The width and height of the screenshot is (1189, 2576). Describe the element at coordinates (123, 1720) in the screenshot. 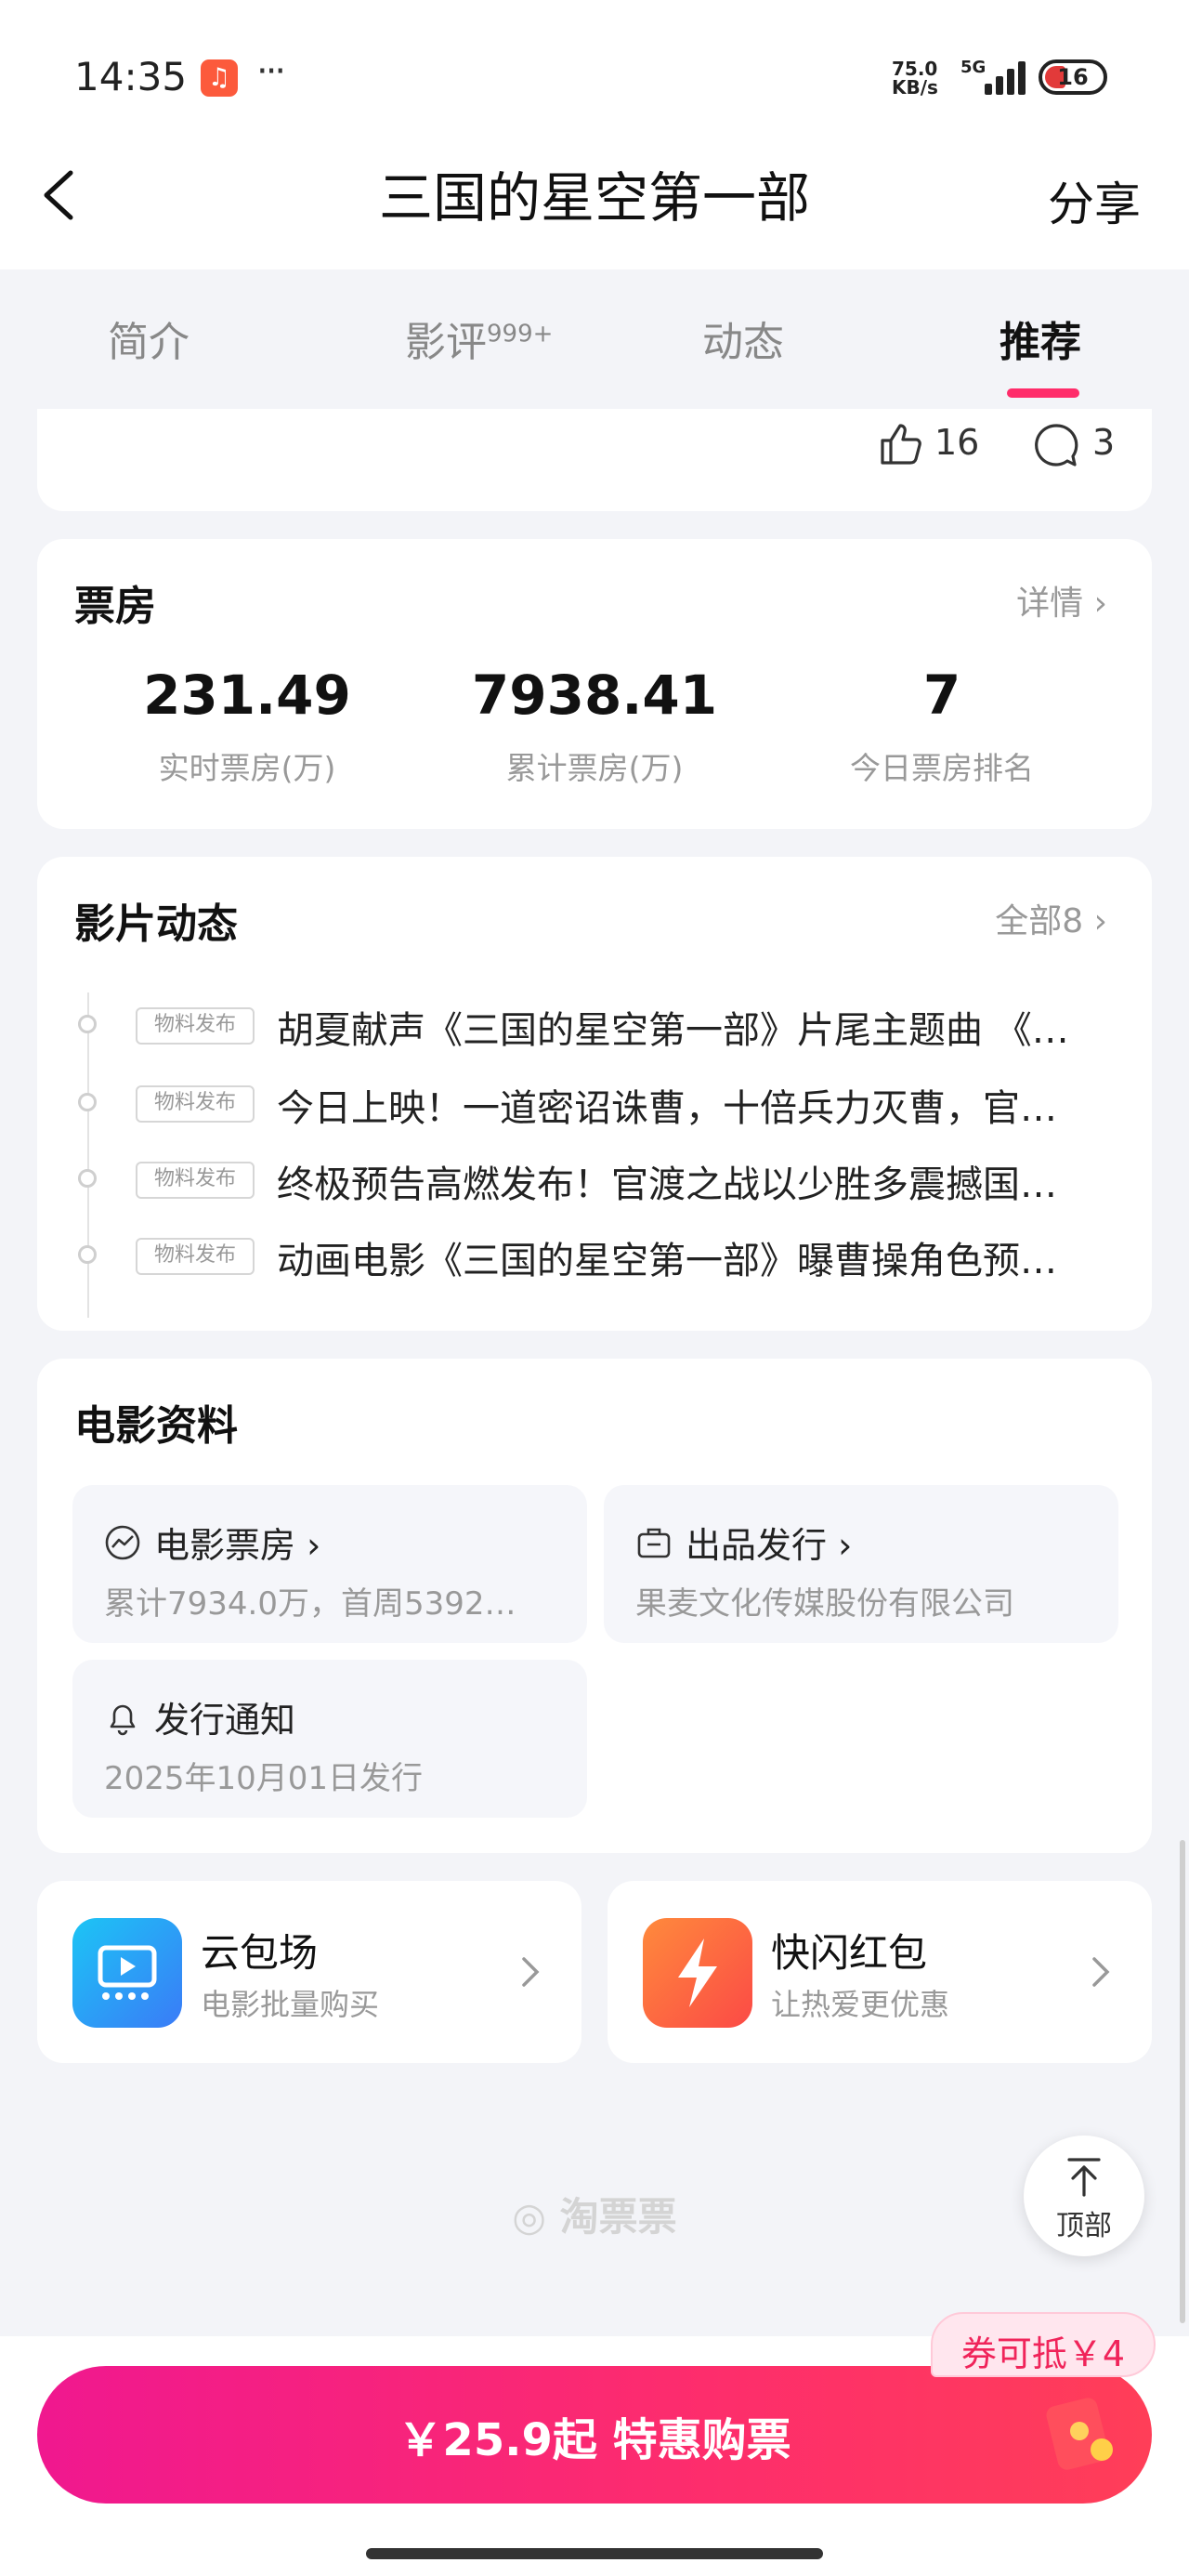

I see `bell-icon` at that location.